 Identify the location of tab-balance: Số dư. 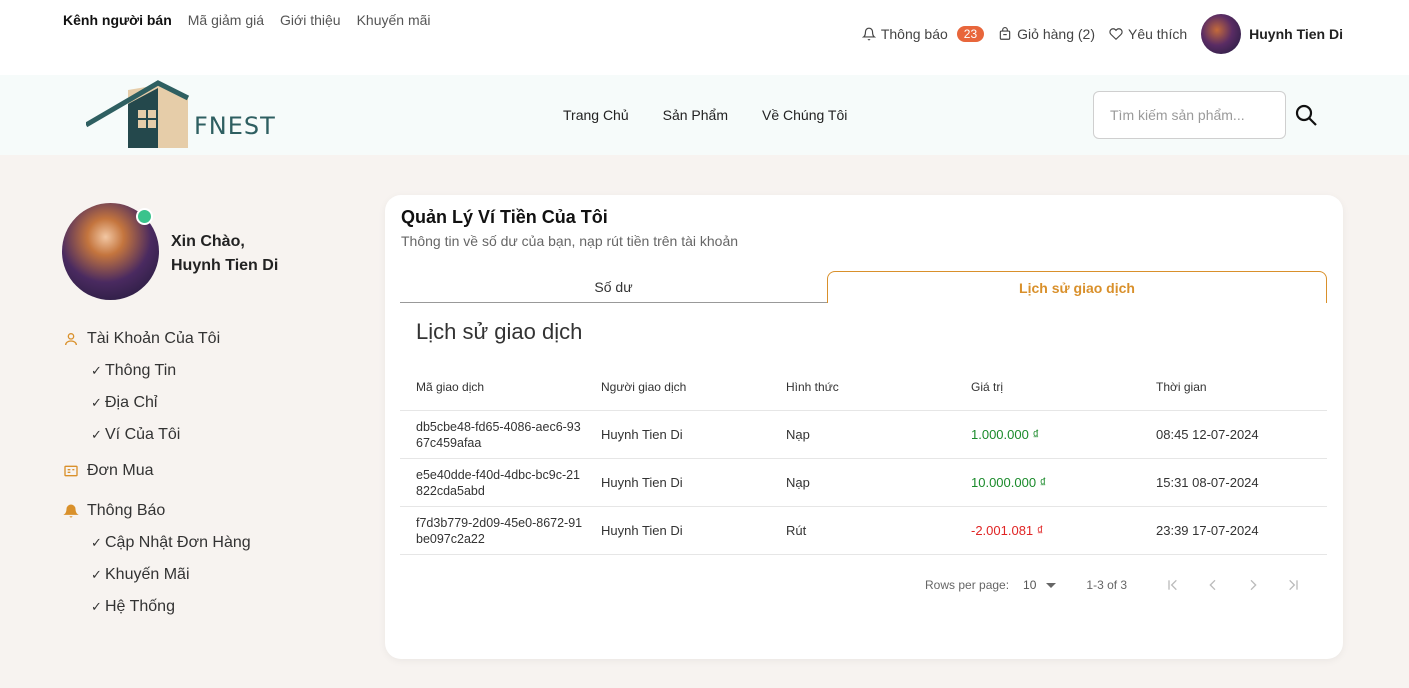
(613, 287).